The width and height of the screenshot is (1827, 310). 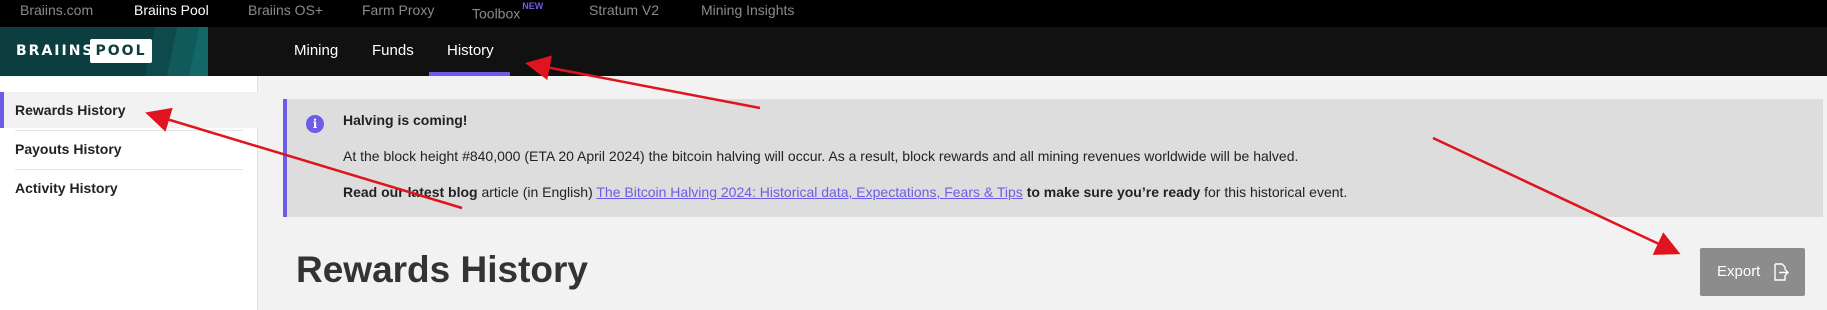 I want to click on top-nav-toolbox: Toolbox NEW, so click(x=508, y=12).